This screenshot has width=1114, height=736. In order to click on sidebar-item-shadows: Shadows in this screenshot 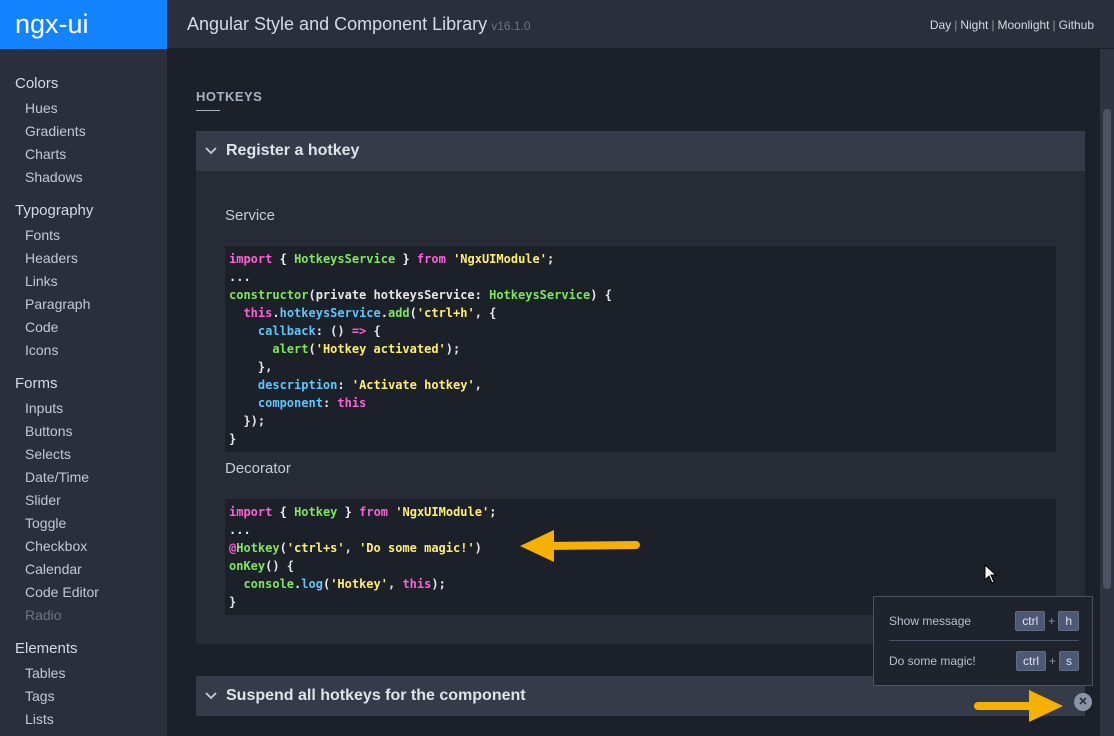, I will do `click(83, 177)`.